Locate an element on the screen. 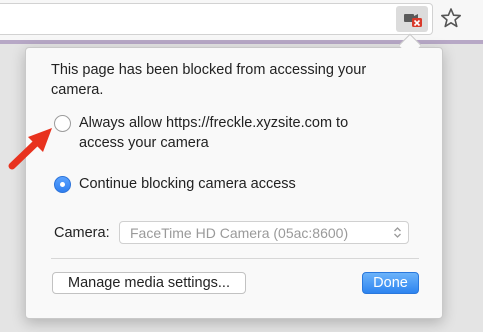  bookmark-star-button is located at coordinates (451, 18).